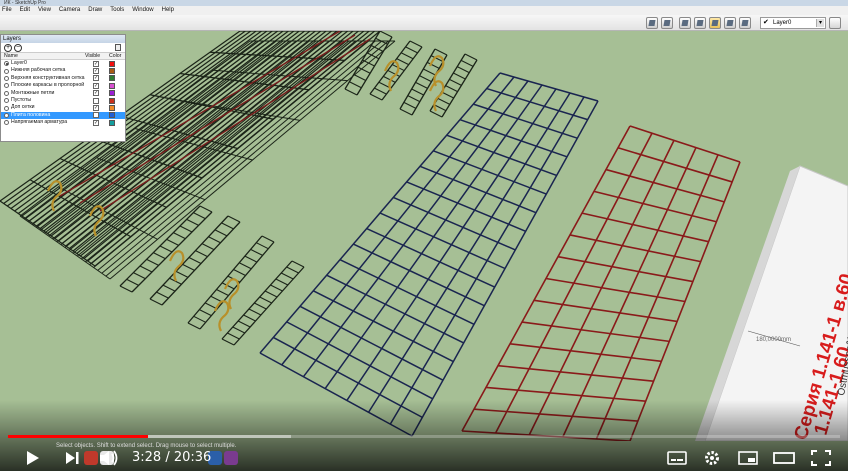 This screenshot has width=848, height=471. I want to click on play-icon, so click(32, 458).